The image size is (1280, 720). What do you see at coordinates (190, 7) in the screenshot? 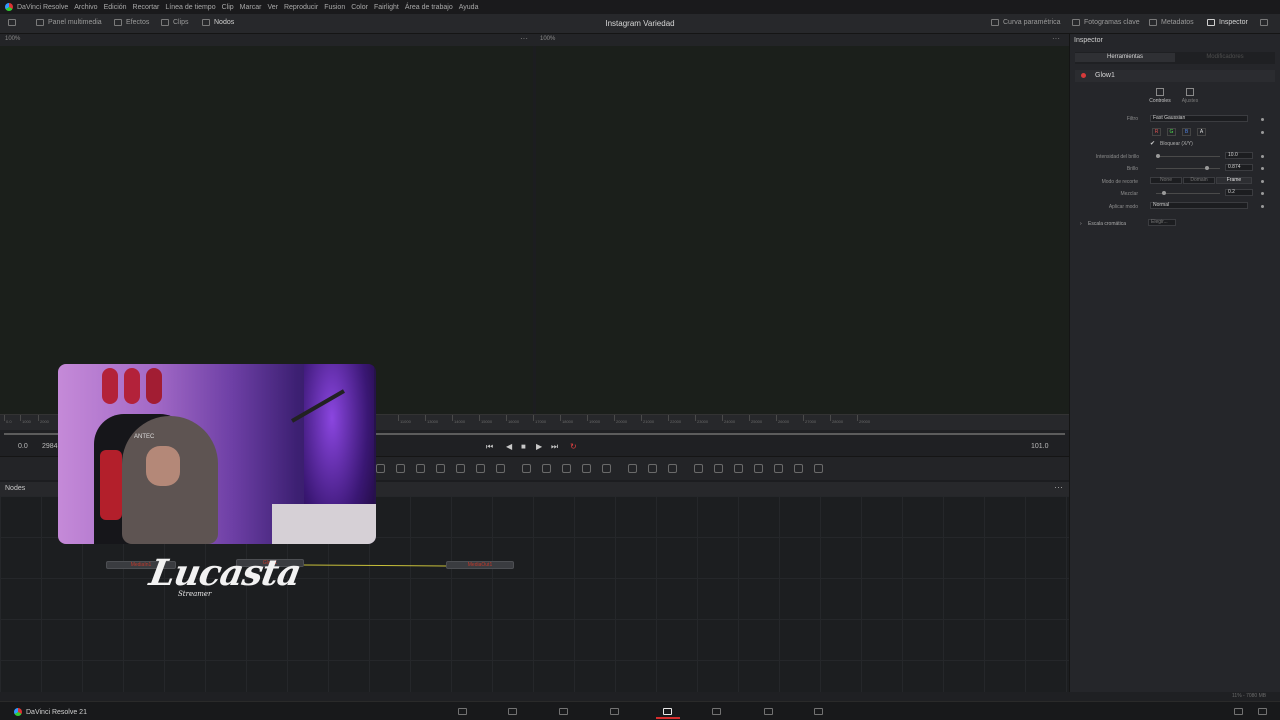
I see `menu-linea-de-tiempo: Línea de tiempo` at bounding box center [190, 7].